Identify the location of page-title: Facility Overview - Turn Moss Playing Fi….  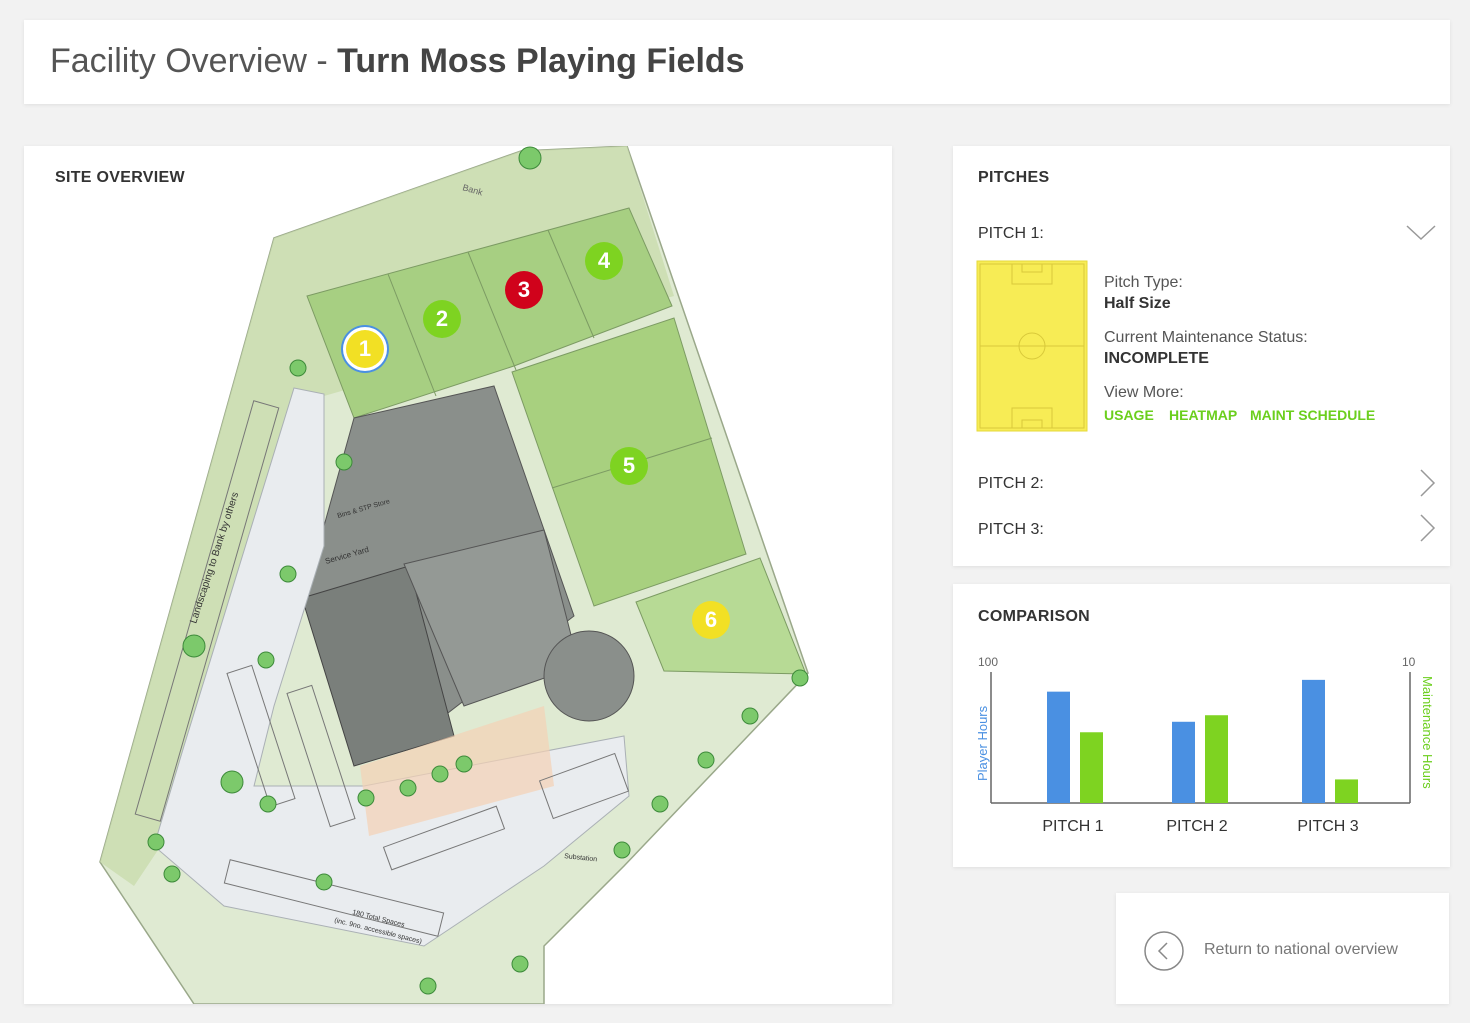
(397, 61).